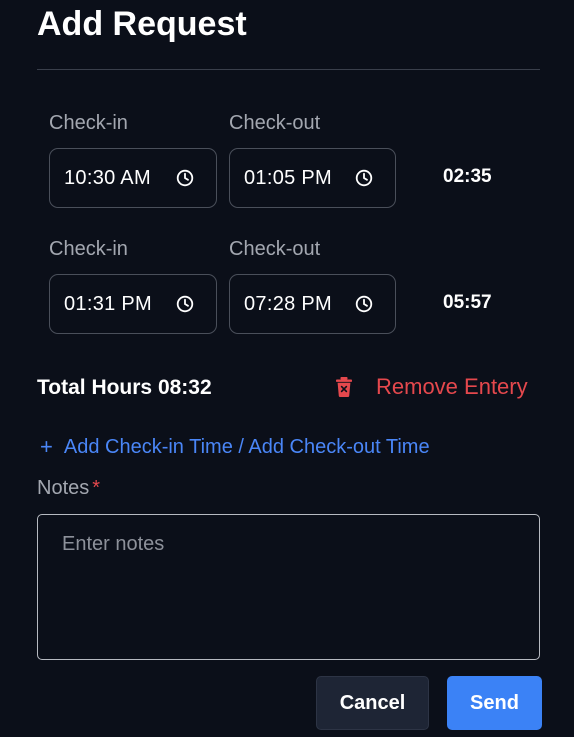 The height and width of the screenshot is (737, 574). Describe the element at coordinates (494, 703) in the screenshot. I see `send-button: Send` at that location.